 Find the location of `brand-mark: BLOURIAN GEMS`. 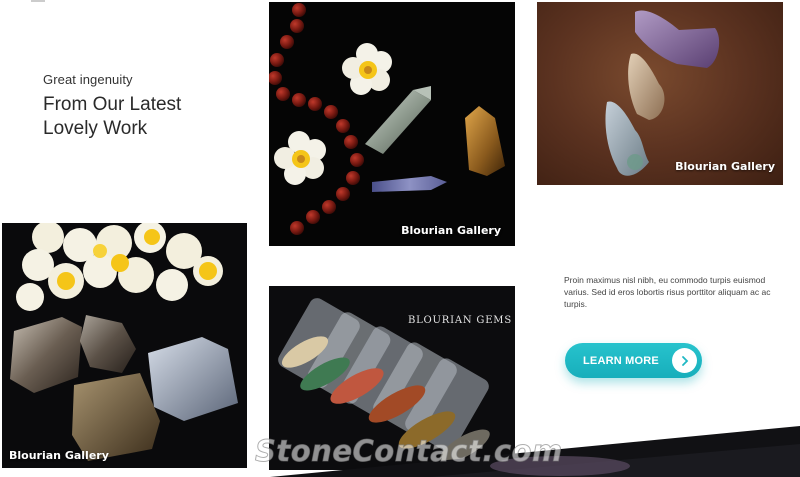

brand-mark: BLOURIAN GEMS is located at coordinates (459, 320).